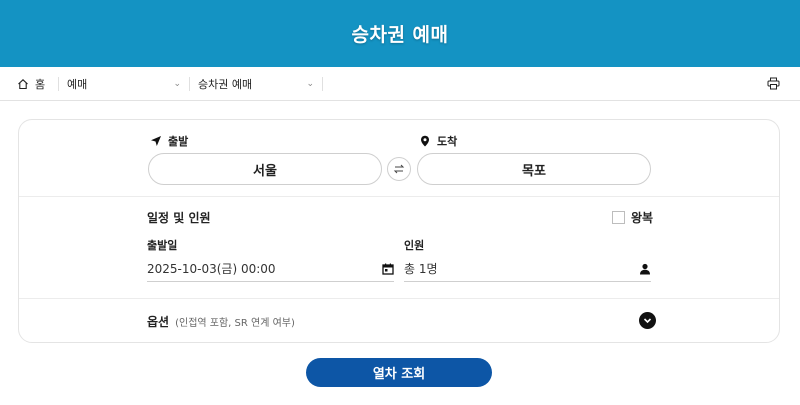 The width and height of the screenshot is (800, 405). I want to click on breadcrumb: 홈 예매 ⌄ 승차권 예매 ⌄, so click(400, 84).